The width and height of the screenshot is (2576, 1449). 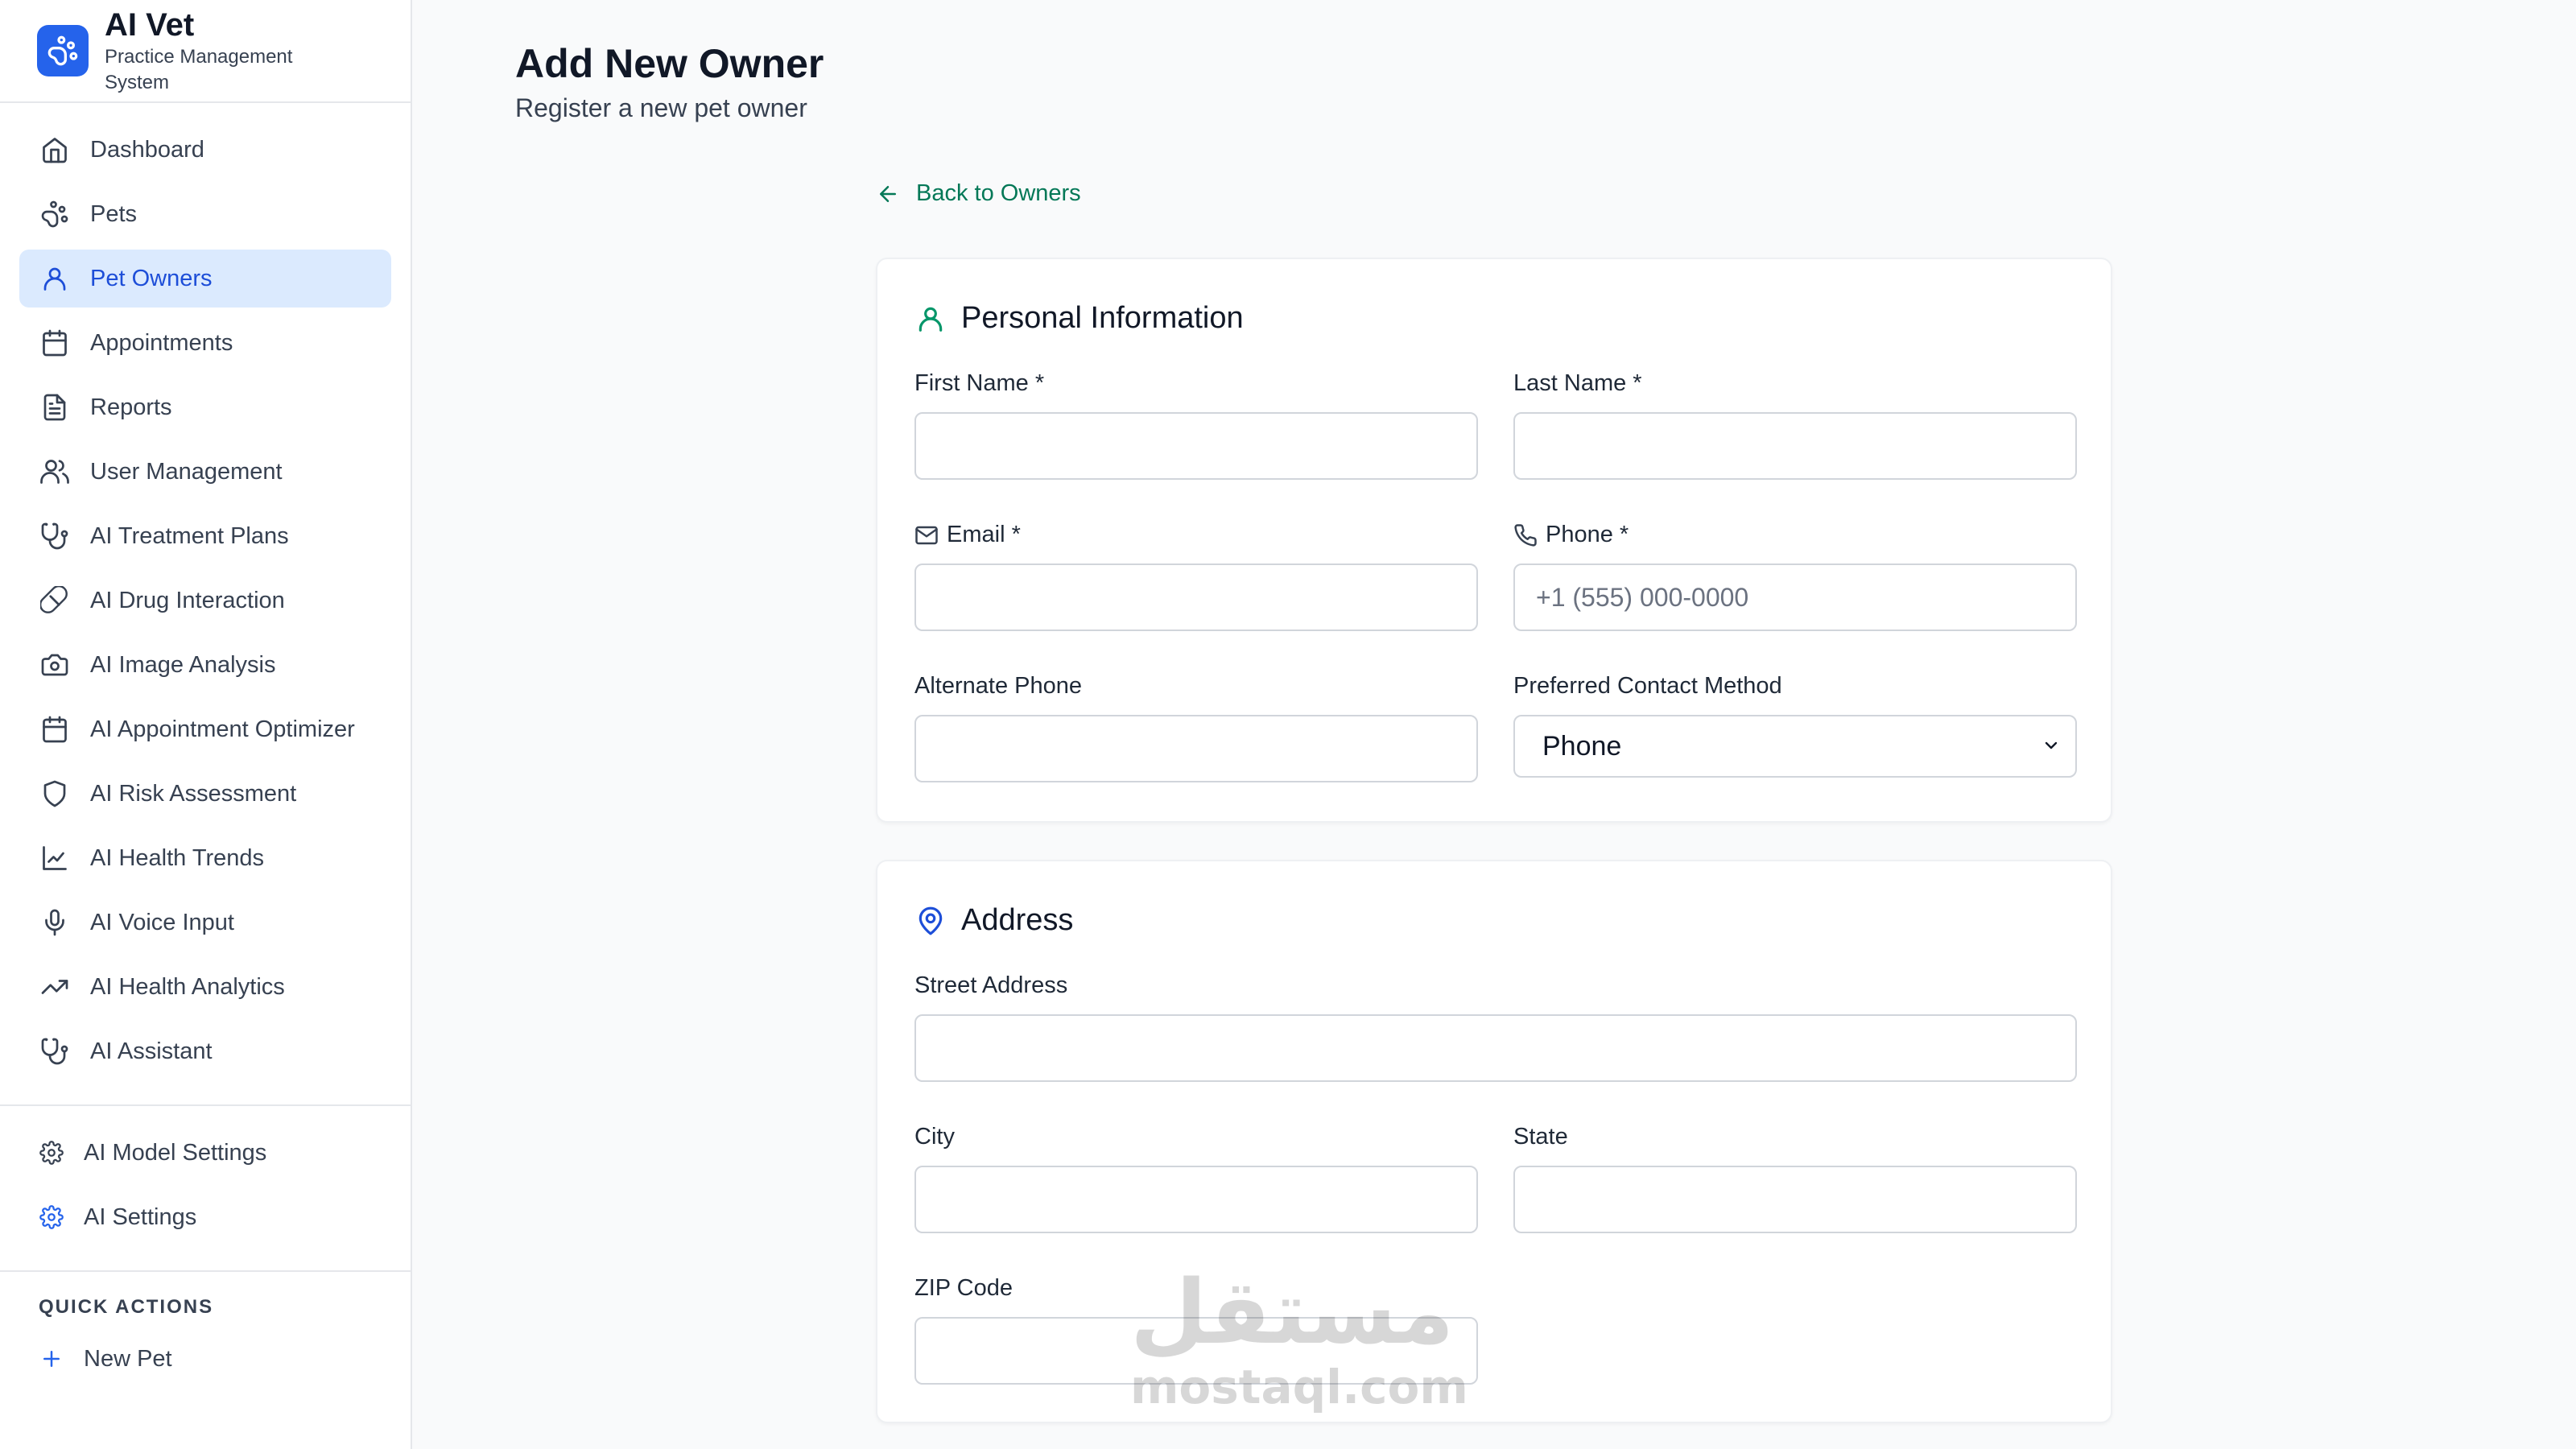 I want to click on preferred-contact-label: Preferred Contact Method, so click(x=1647, y=686).